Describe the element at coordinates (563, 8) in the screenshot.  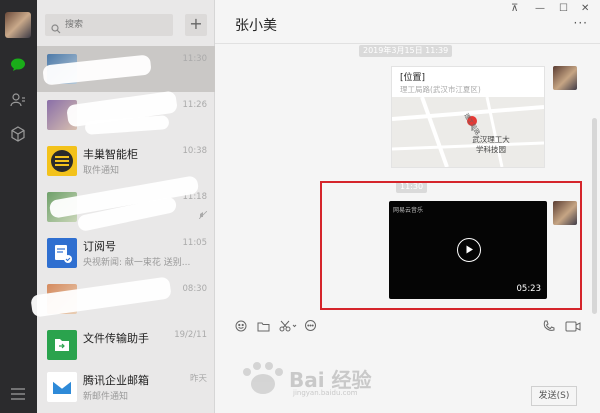
I see `maximize-button: ☐` at that location.